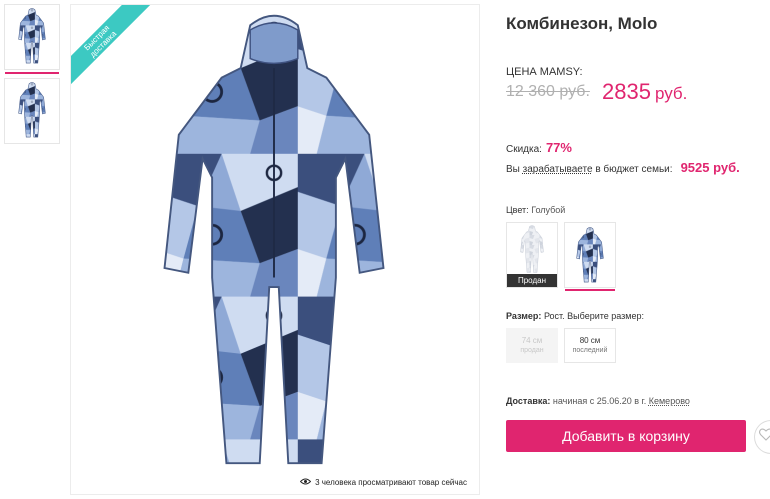 This screenshot has width=770, height=499. What do you see at coordinates (513, 169) in the screenshot?
I see `earn-prefix: Вы` at bounding box center [513, 169].